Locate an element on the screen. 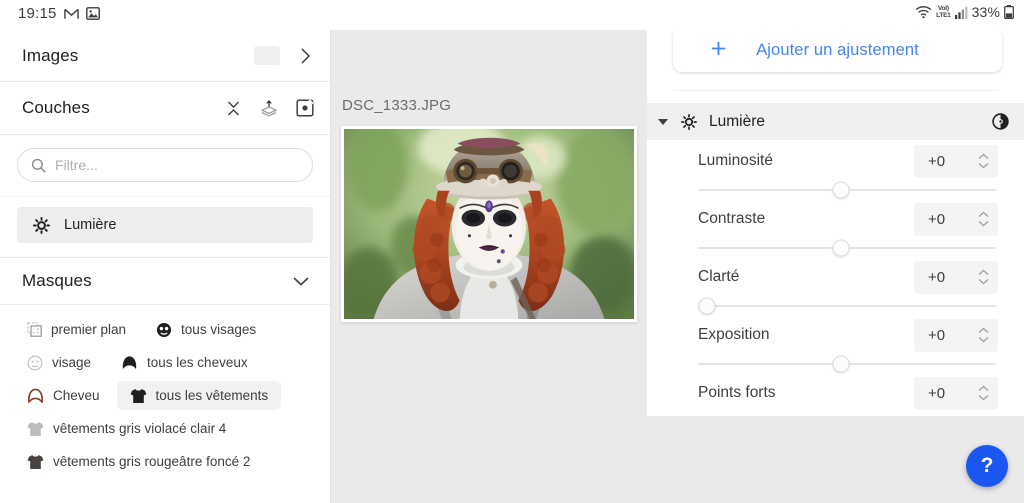  filter-box is located at coordinates (165, 165).